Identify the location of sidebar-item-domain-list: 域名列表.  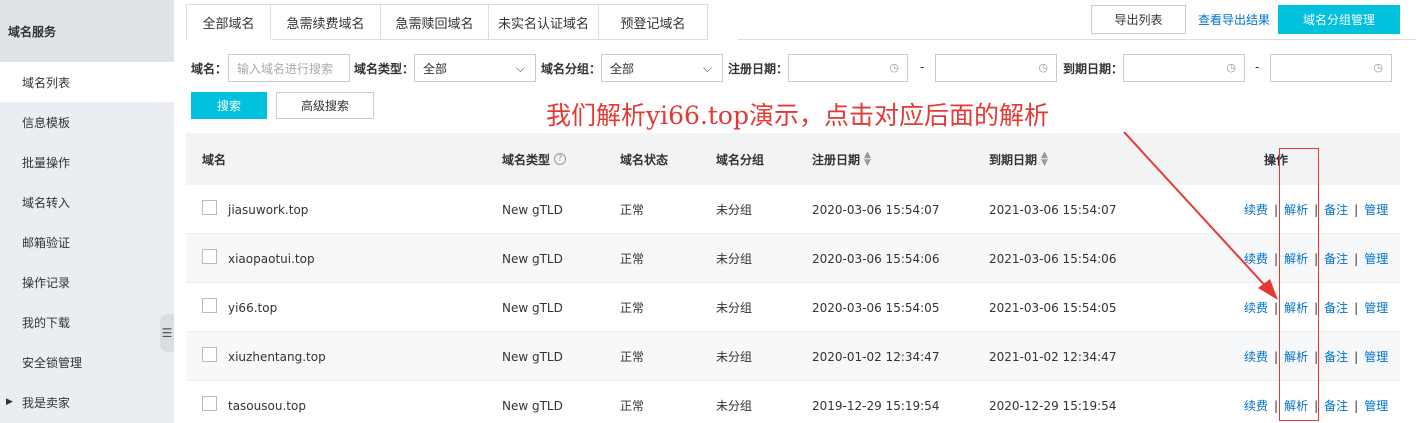
(87, 82).